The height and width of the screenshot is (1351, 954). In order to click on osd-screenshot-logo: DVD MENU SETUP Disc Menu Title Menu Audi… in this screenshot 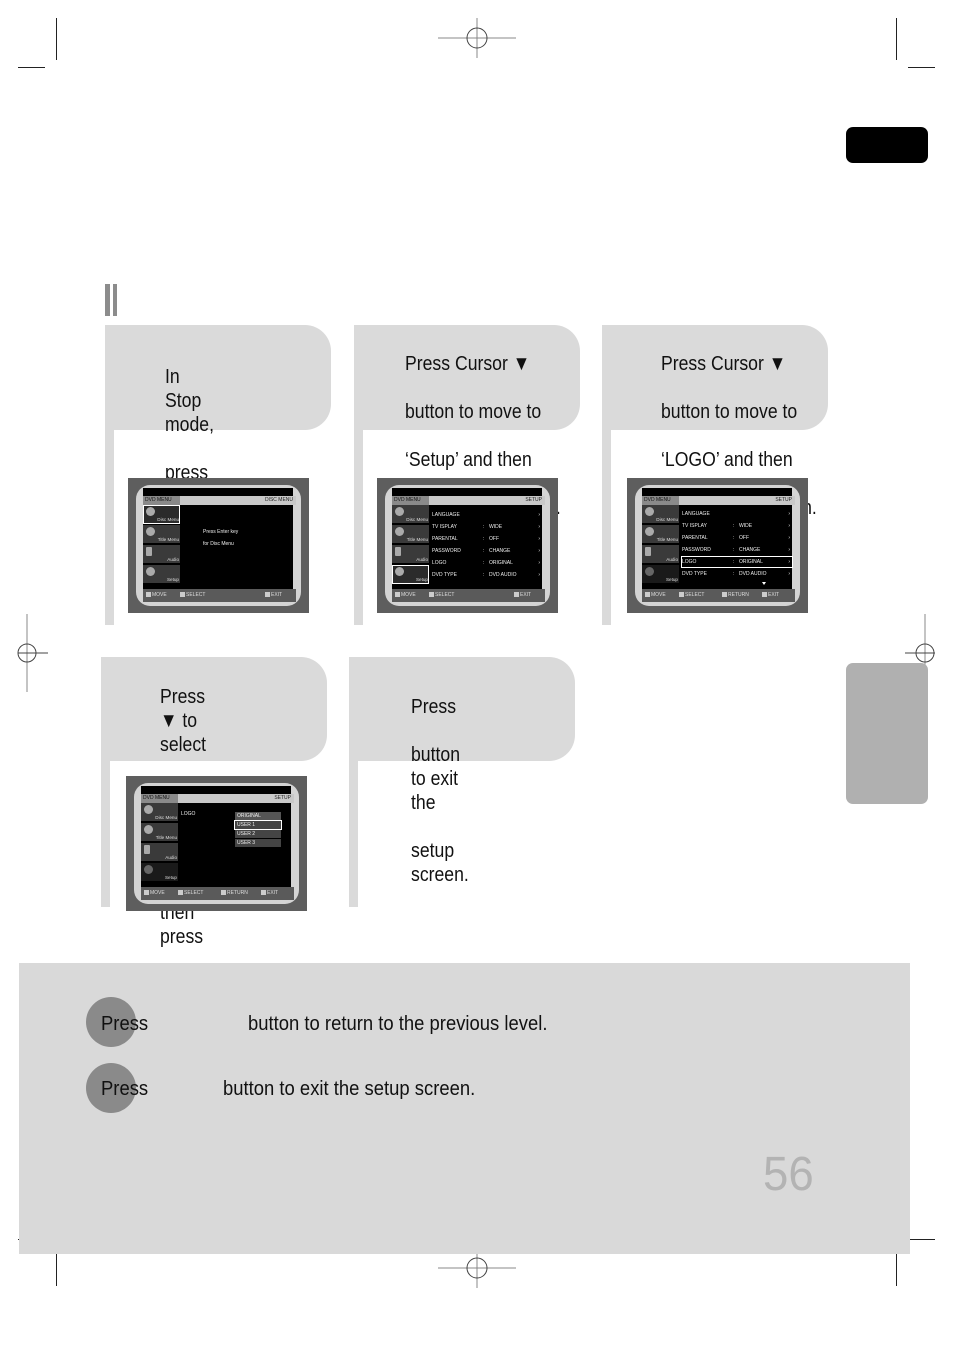, I will do `click(717, 545)`.